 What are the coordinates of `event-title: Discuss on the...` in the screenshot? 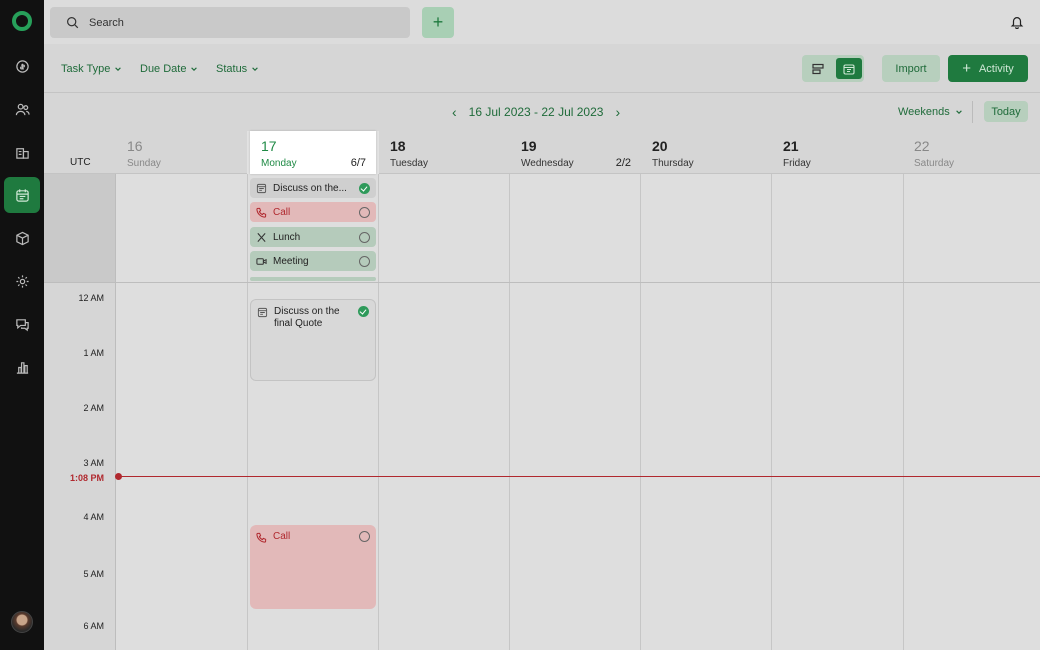 It's located at (310, 188).